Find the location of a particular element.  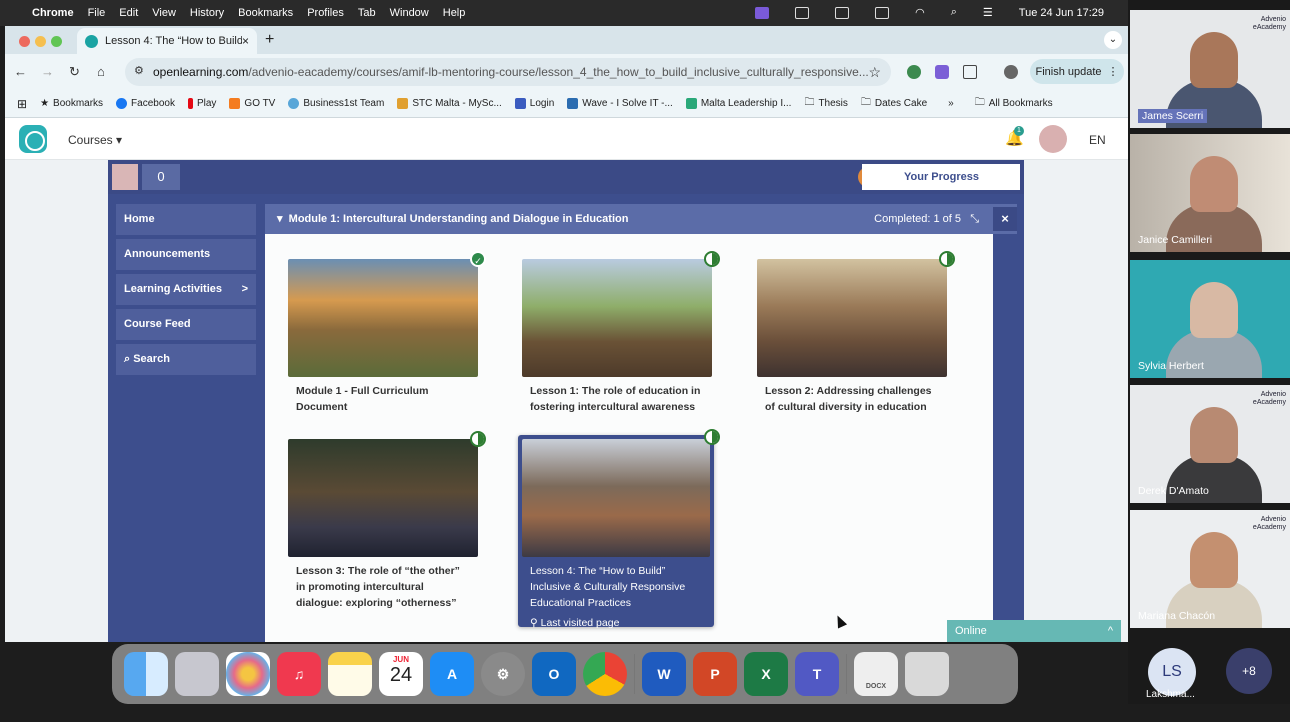

app-store-icon: A is located at coordinates (452, 674).